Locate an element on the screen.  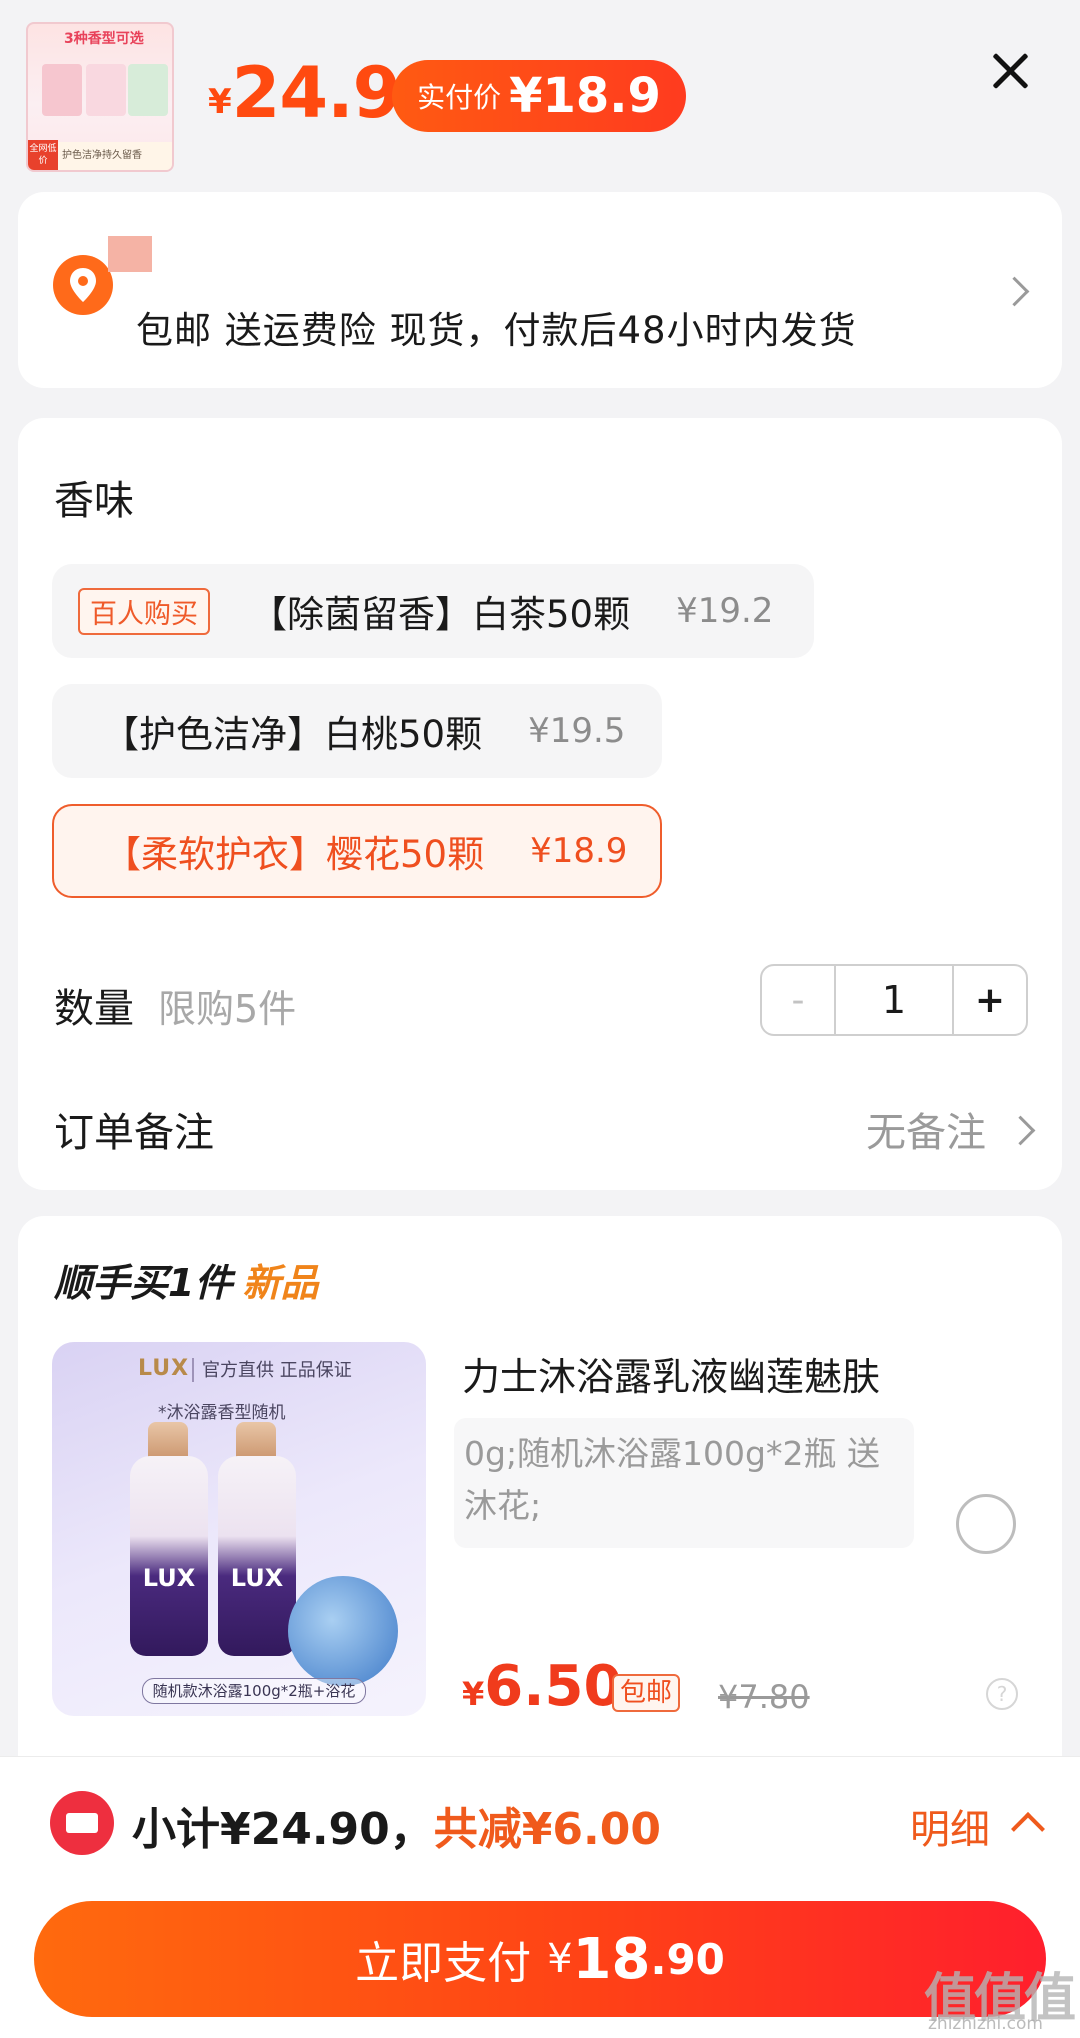
option-name: 【除菌留香】白茶50颗 is located at coordinates (440, 614).